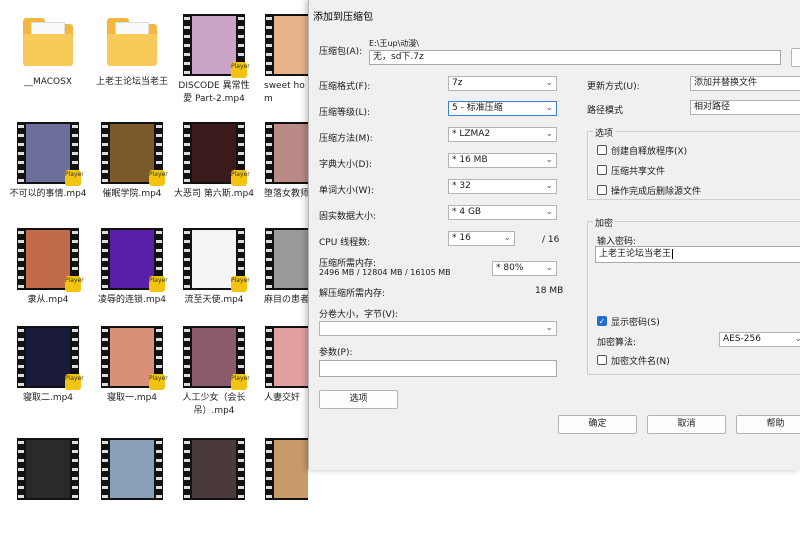 The width and height of the screenshot is (800, 548). I want to click on threads-select: * 16 ⌄, so click(481, 238).